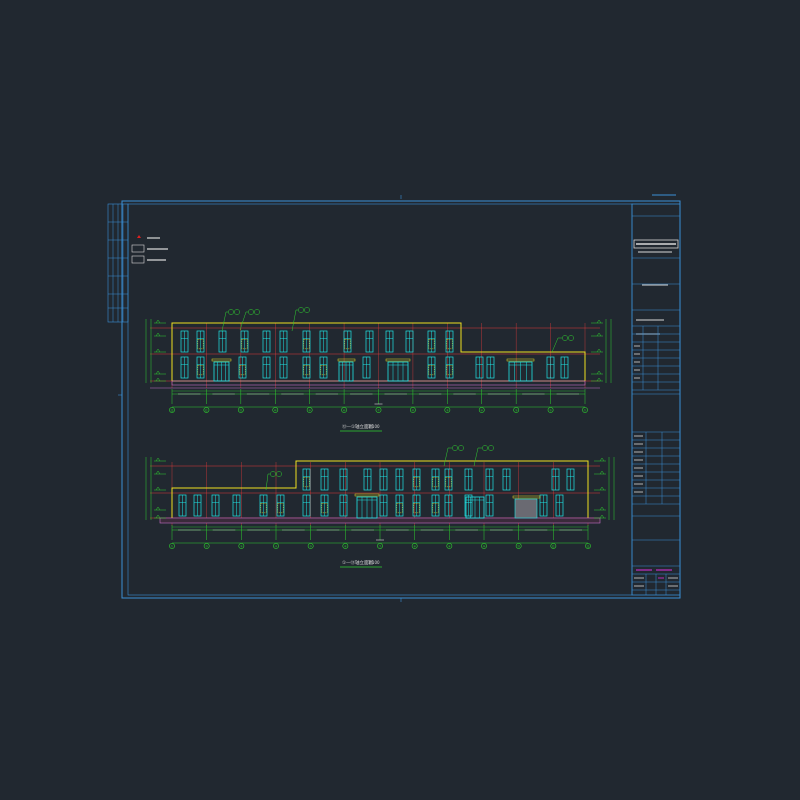 The width and height of the screenshot is (800, 800). What do you see at coordinates (361, 427) in the screenshot?
I see `elevation-a-title: ⑬—①轴立面图 1:100` at bounding box center [361, 427].